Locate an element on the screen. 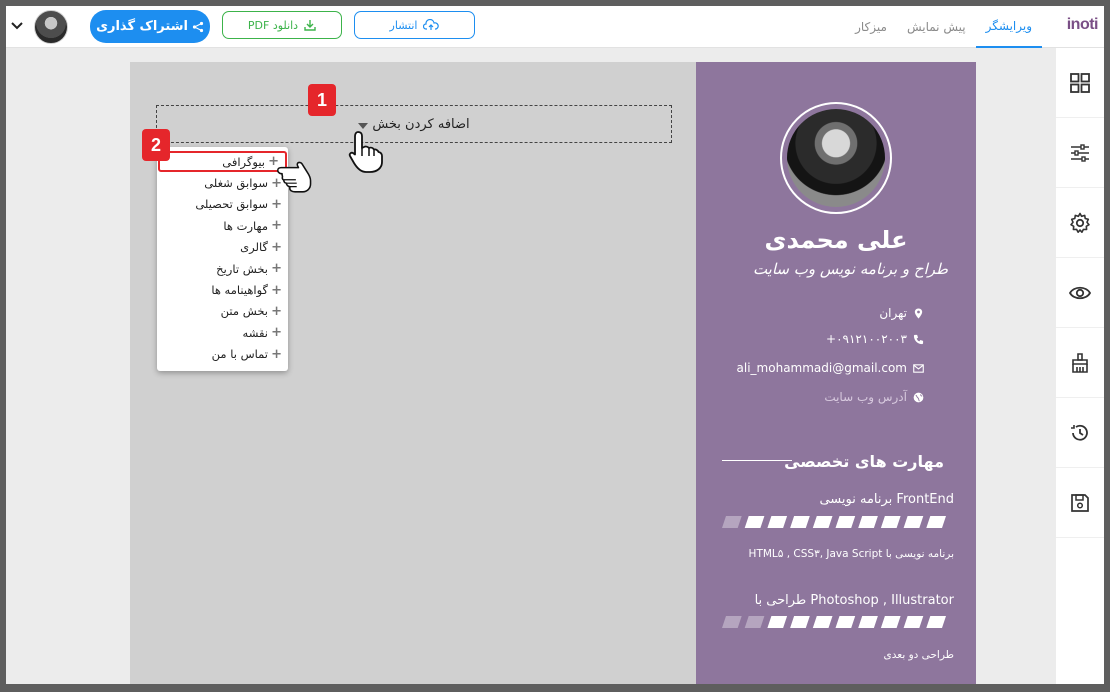 The width and height of the screenshot is (1110, 692). add-section-label: اضافه کردن بخش is located at coordinates (421, 124).